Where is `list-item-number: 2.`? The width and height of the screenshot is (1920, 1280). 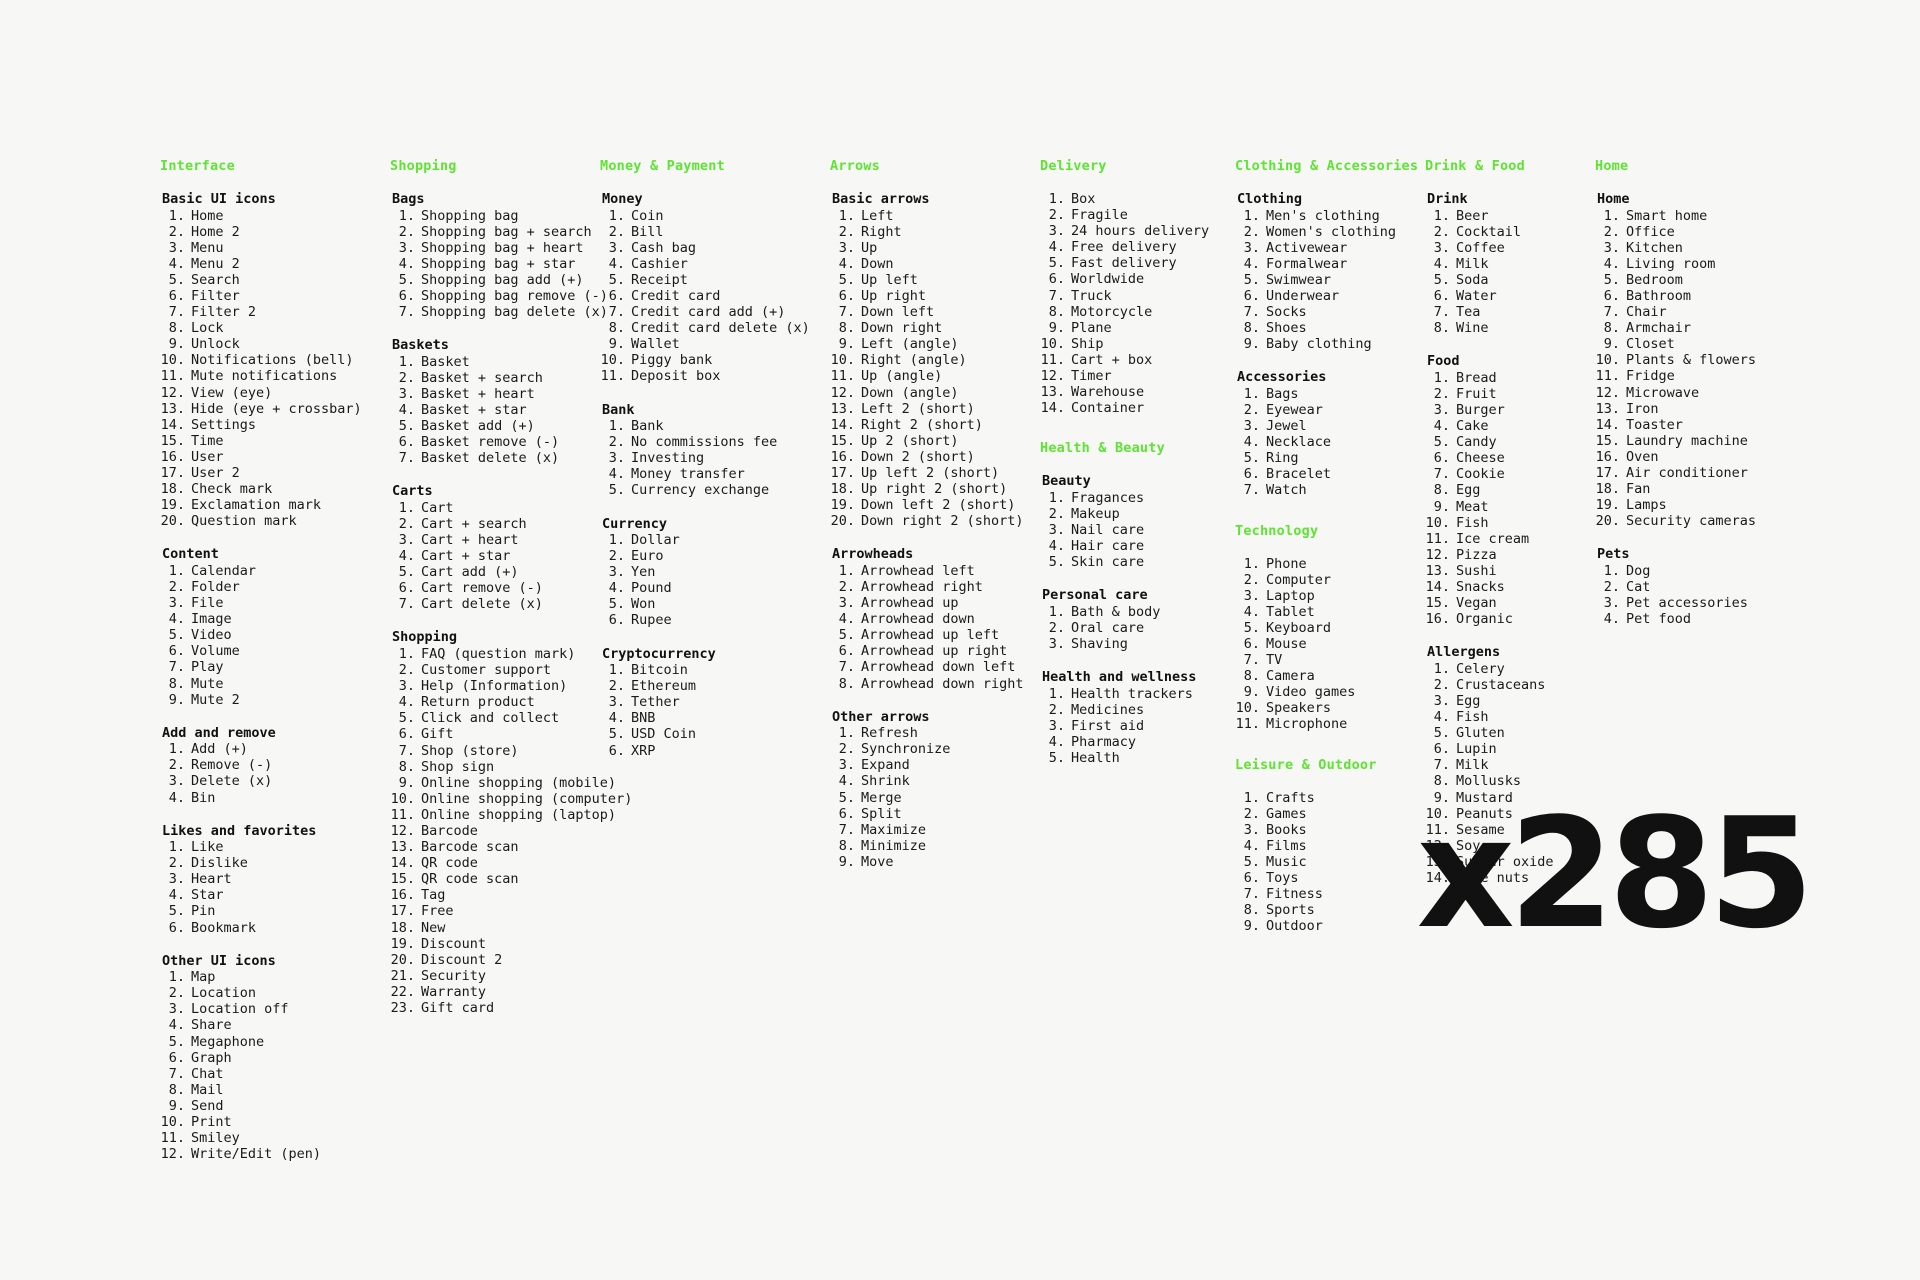 list-item-number: 2. is located at coordinates (406, 377).